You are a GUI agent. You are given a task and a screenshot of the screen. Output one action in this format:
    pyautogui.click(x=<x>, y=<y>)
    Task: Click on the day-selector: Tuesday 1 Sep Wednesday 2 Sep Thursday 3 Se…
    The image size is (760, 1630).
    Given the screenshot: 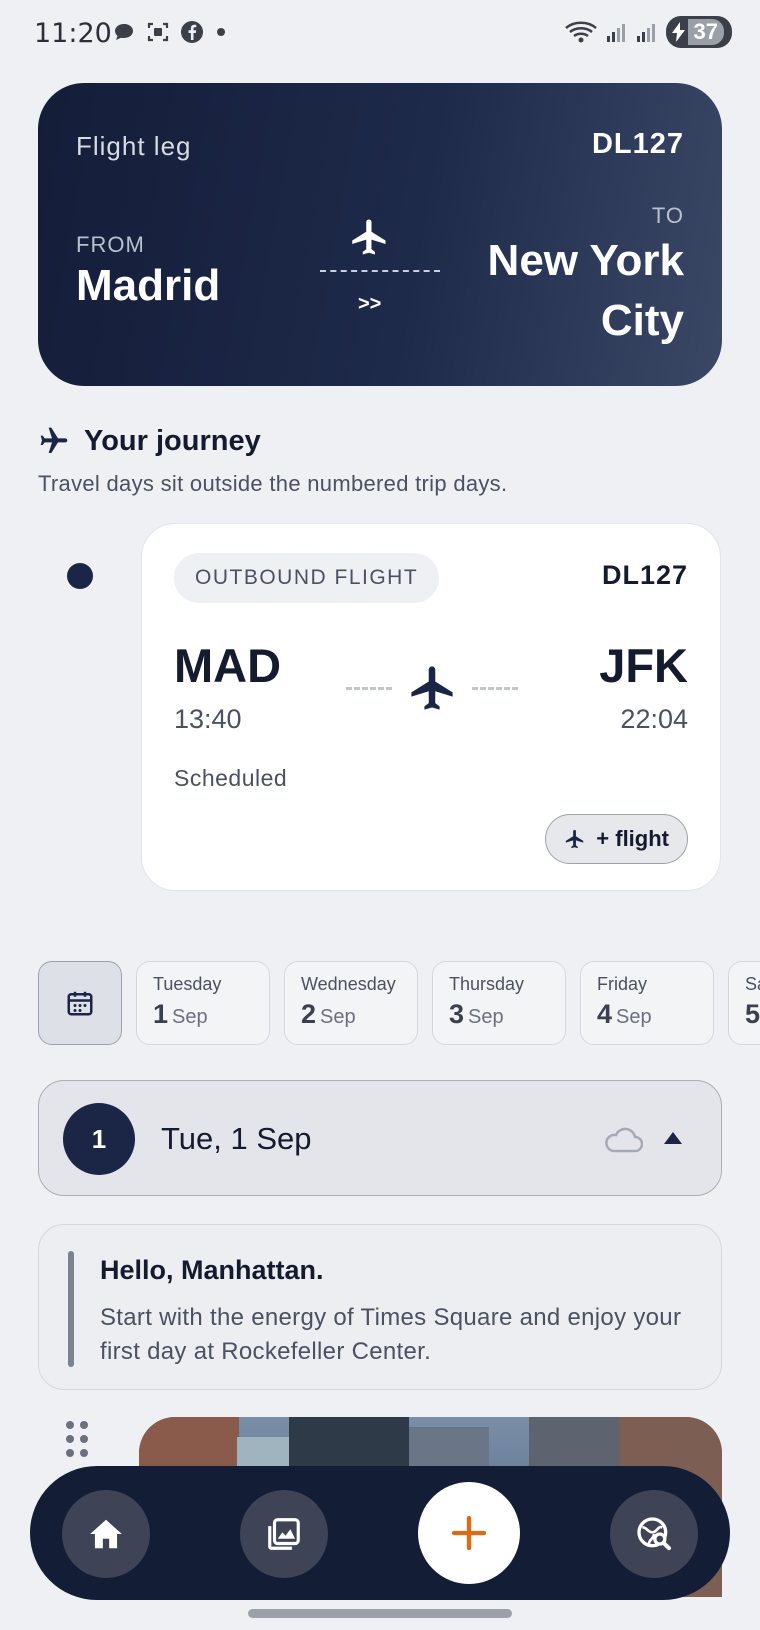 What is the action you would take?
    pyautogui.click(x=399, y=1003)
    